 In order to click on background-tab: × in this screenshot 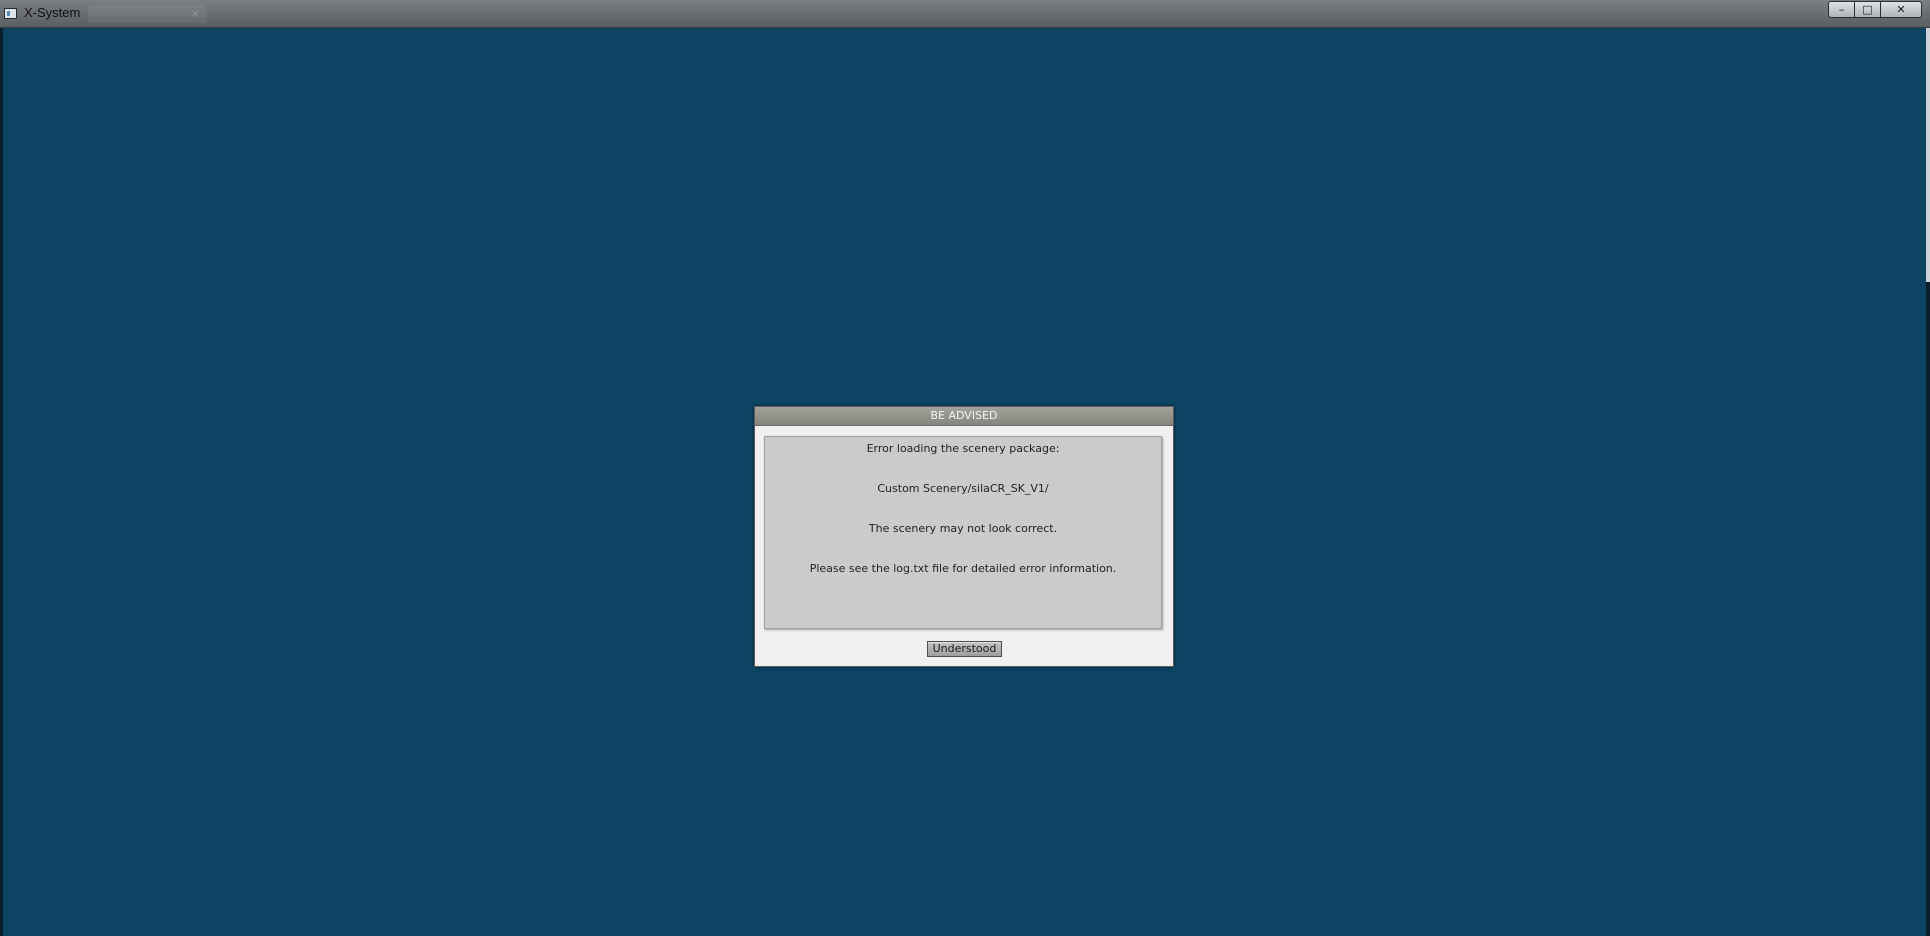, I will do `click(147, 14)`.